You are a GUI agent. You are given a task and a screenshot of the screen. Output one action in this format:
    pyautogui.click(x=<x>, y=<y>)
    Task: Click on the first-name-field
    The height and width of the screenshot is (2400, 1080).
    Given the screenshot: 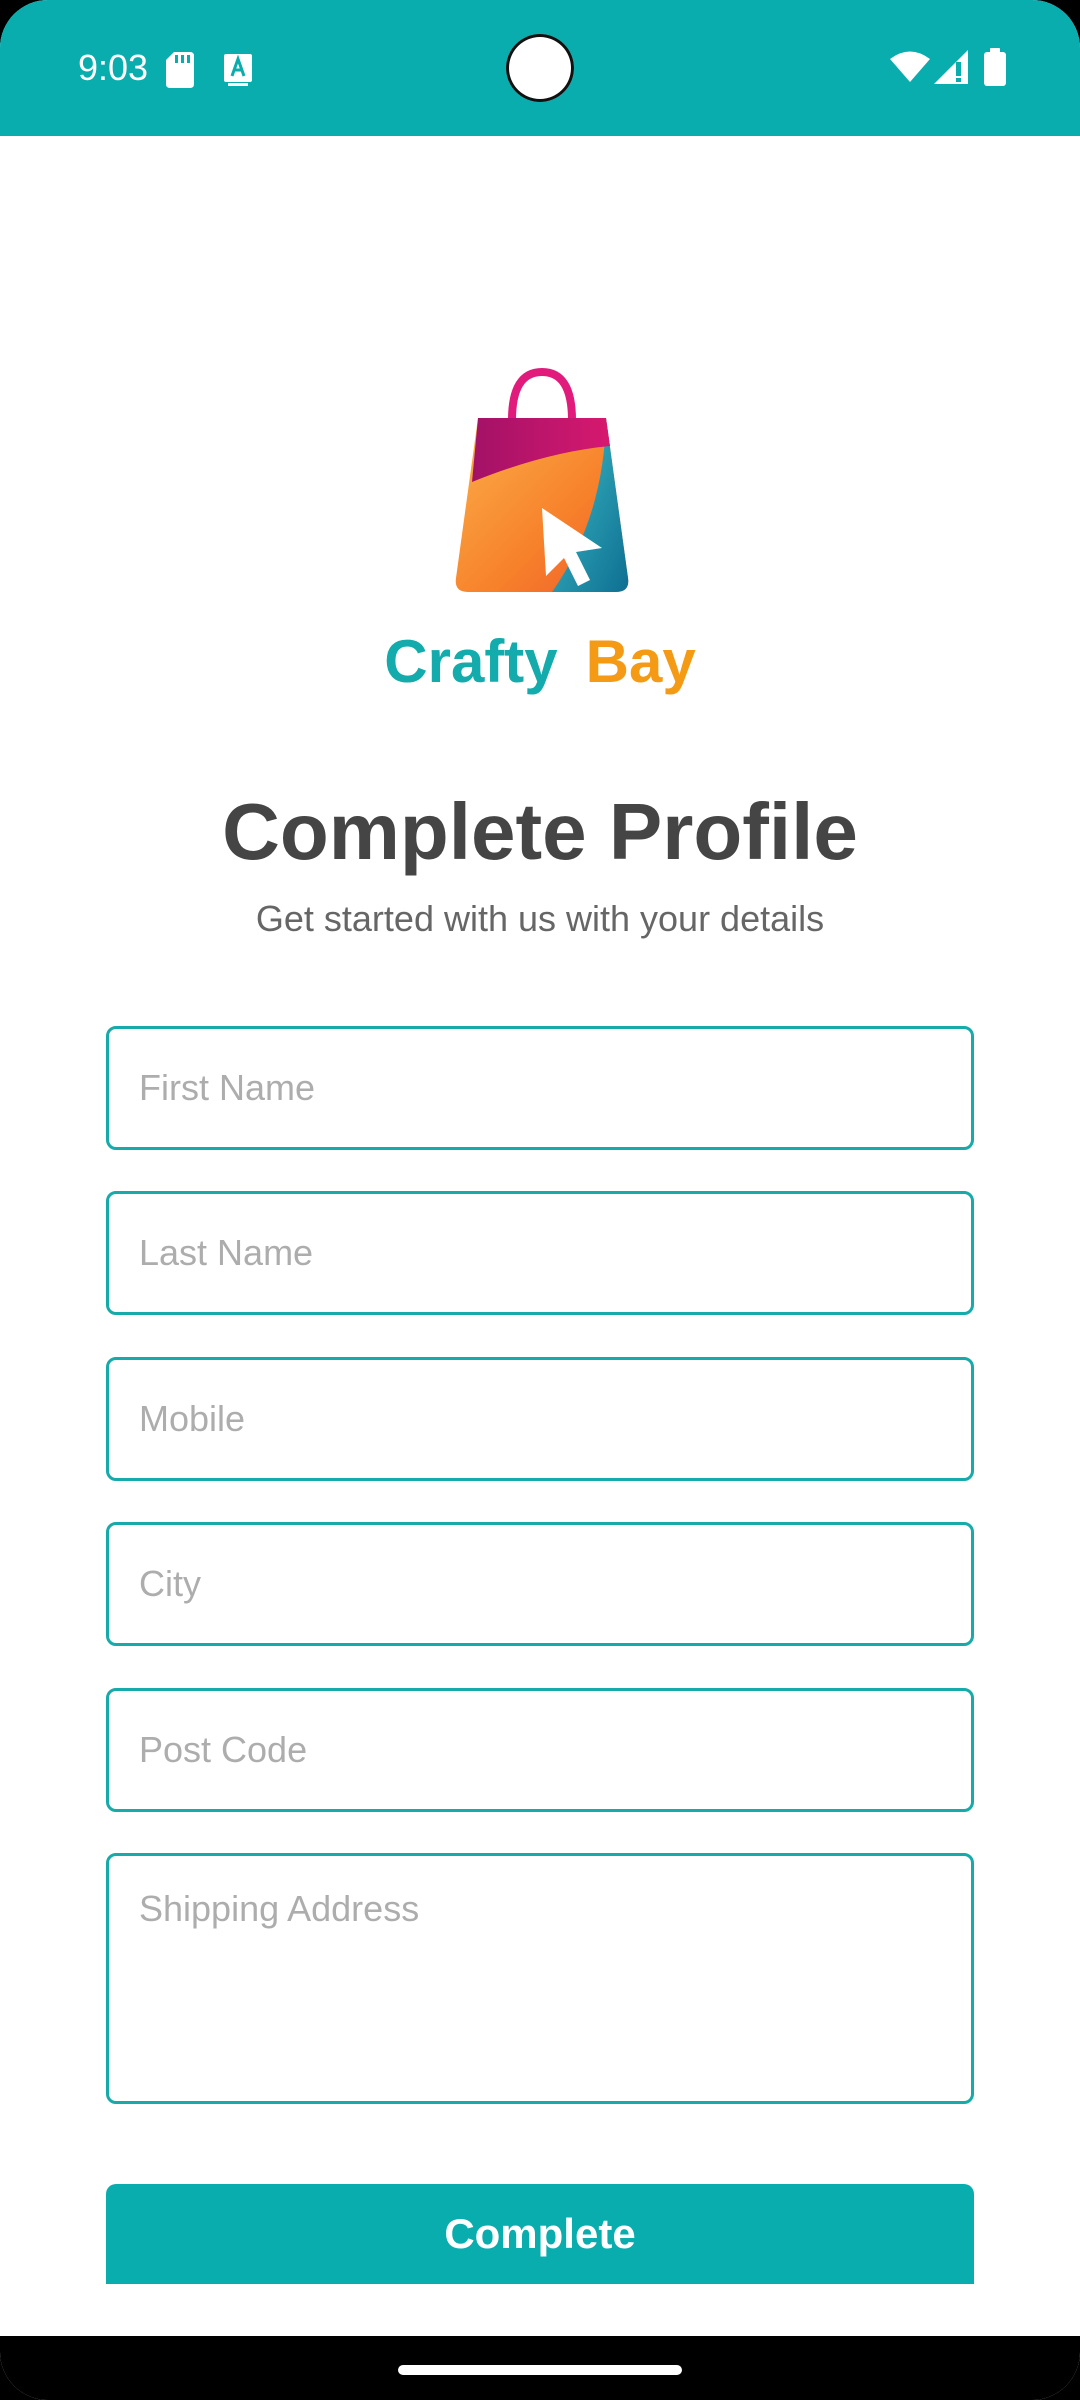 What is the action you would take?
    pyautogui.click(x=540, y=1088)
    